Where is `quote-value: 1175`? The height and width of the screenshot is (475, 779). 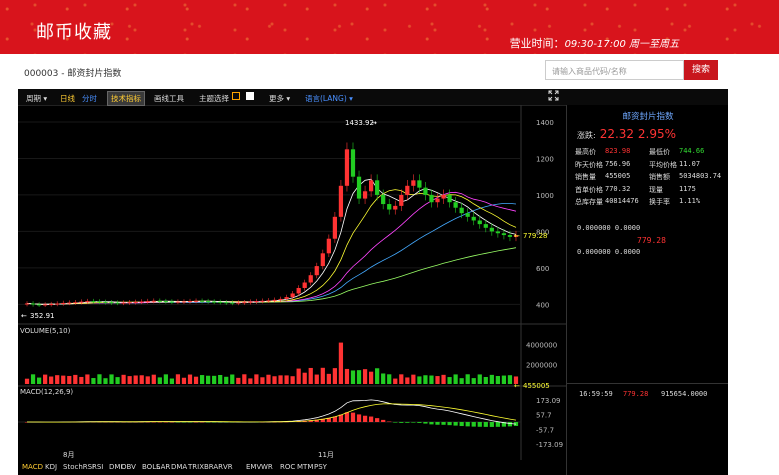 quote-value: 1175 is located at coordinates (687, 188).